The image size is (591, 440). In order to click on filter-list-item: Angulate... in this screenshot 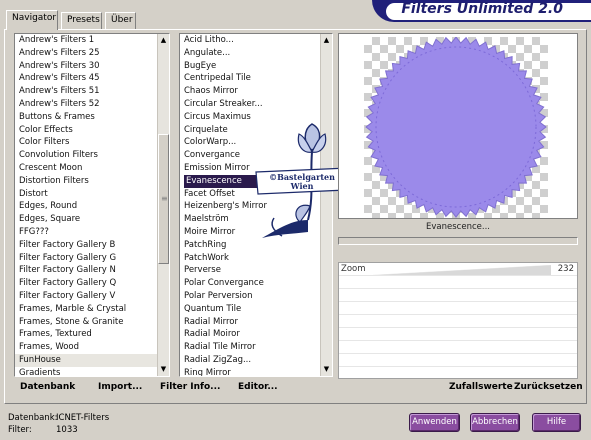, I will do `click(256, 53)`.